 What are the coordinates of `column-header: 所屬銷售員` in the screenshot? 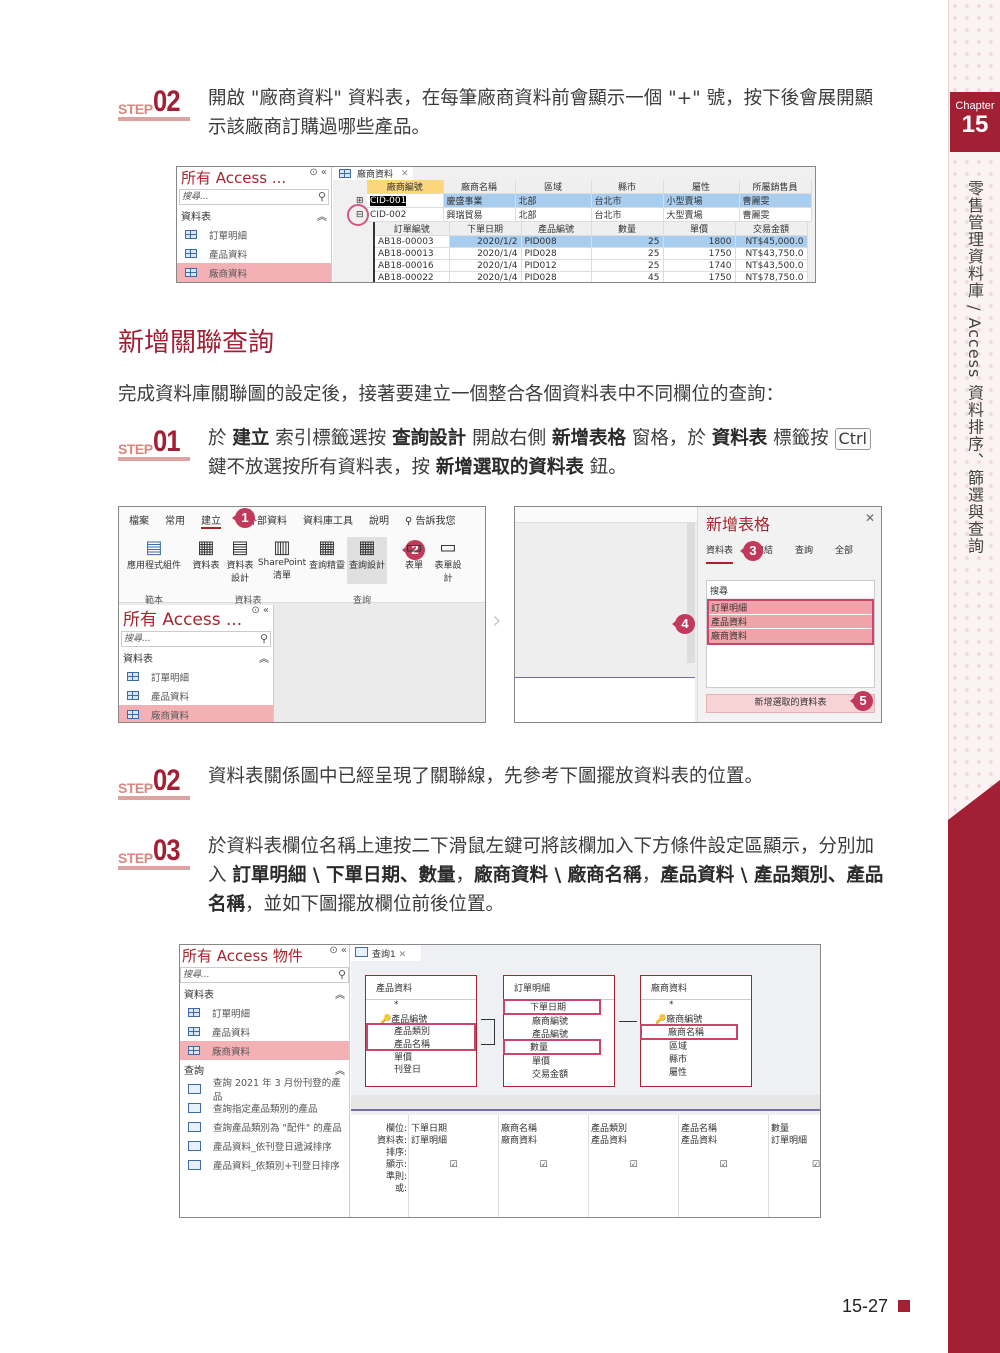 It's located at (775, 187).